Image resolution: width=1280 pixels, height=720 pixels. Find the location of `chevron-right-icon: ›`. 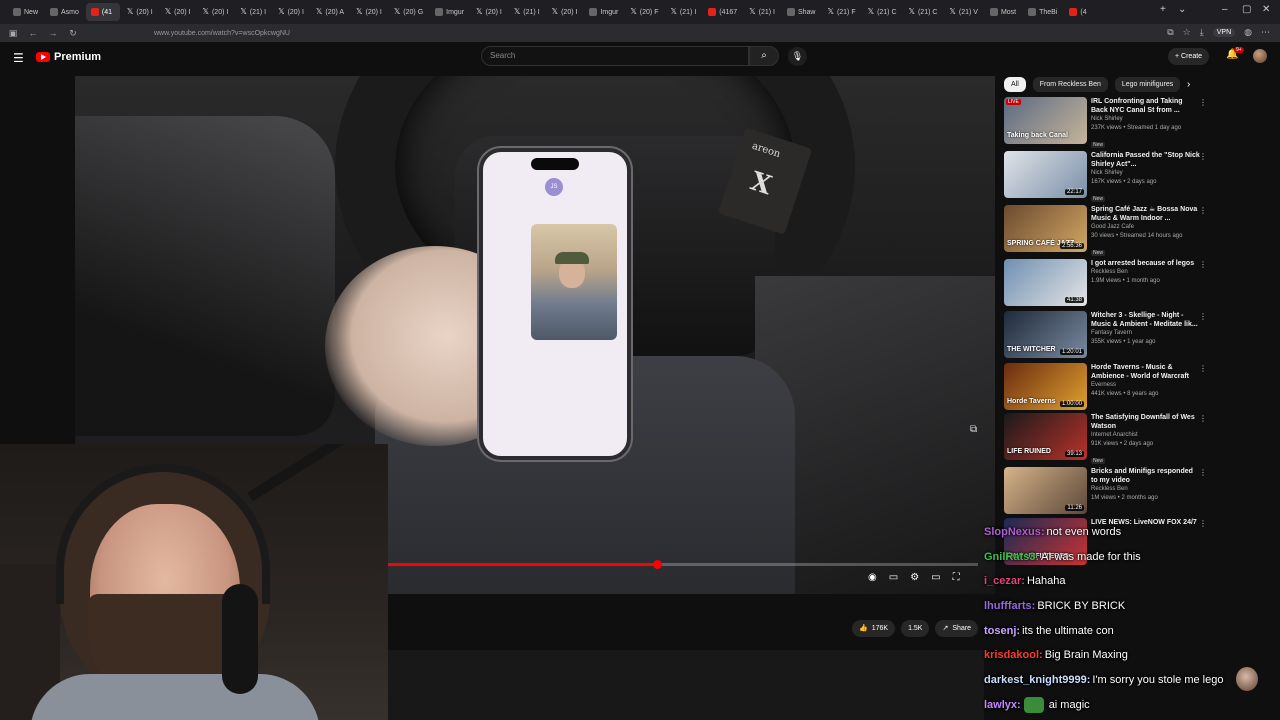

chevron-right-icon: › is located at coordinates (1188, 84).